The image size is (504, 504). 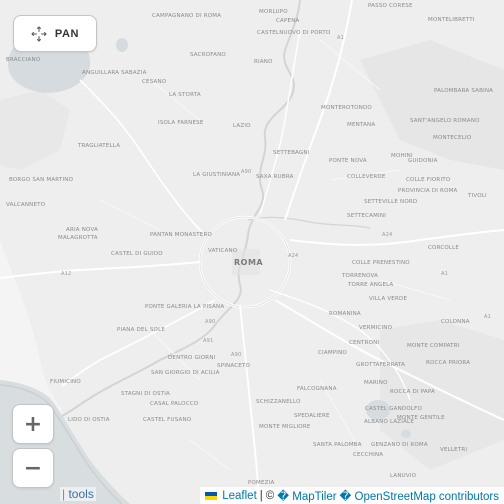 I want to click on place-label: GROTTAFERRATA, so click(x=381, y=365).